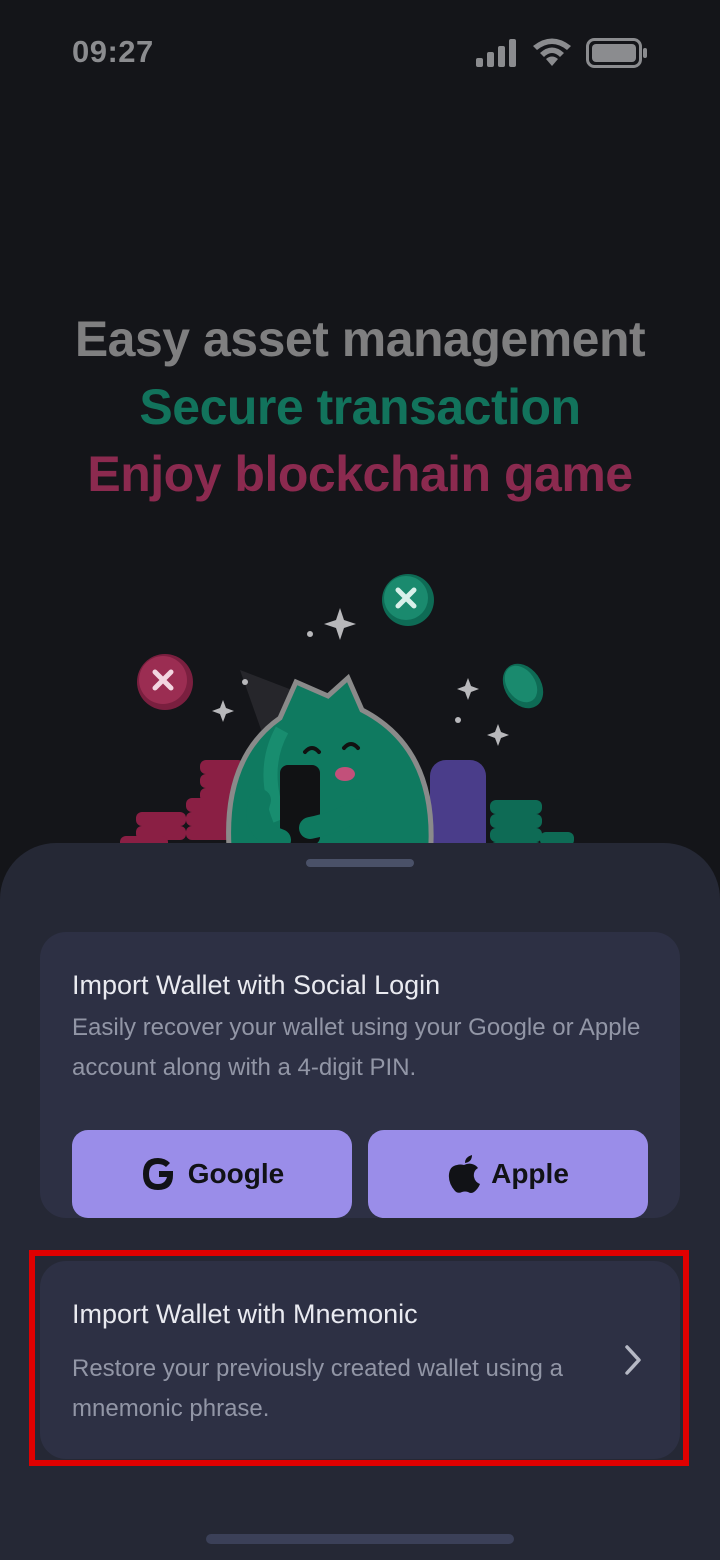  I want to click on battery-icon, so click(616, 53).